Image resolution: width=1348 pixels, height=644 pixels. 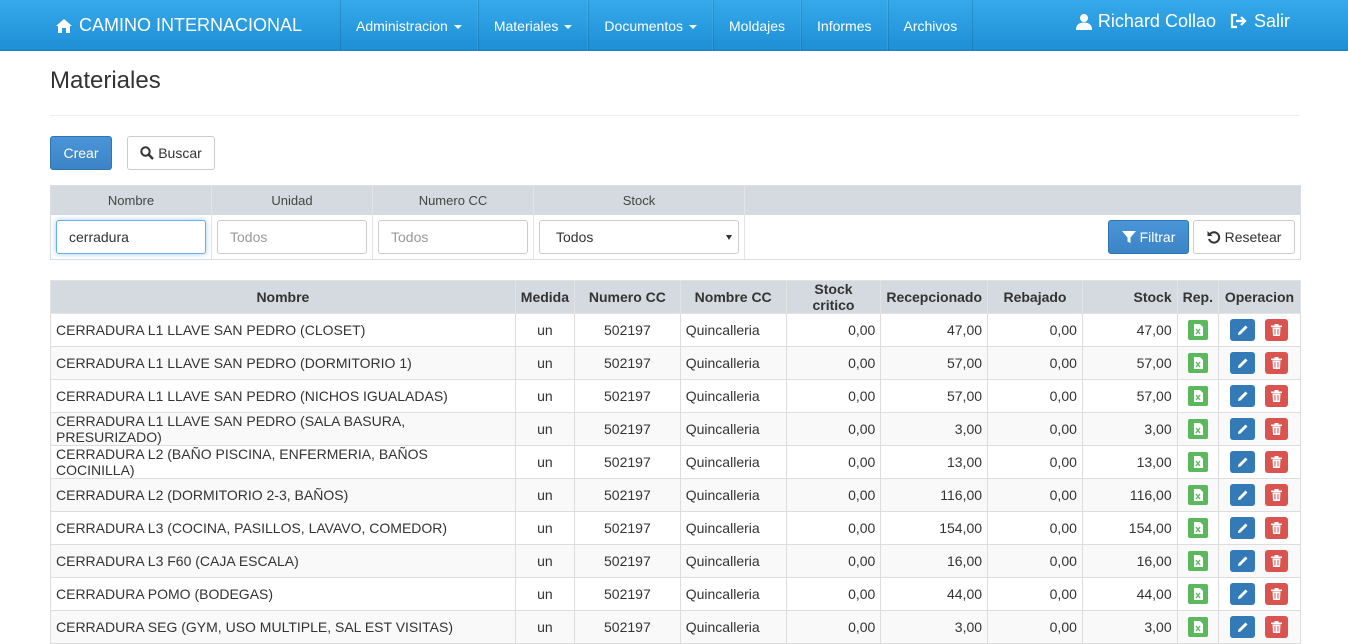 I want to click on col-header-recepcionado: Recepcionado, so click(x=934, y=297).